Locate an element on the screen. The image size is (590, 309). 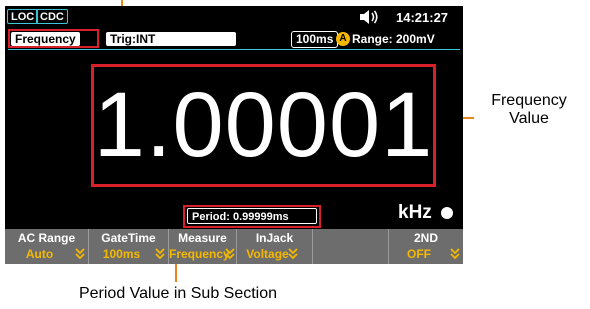
period-callout: Period Value in Sub Section is located at coordinates (178, 293).